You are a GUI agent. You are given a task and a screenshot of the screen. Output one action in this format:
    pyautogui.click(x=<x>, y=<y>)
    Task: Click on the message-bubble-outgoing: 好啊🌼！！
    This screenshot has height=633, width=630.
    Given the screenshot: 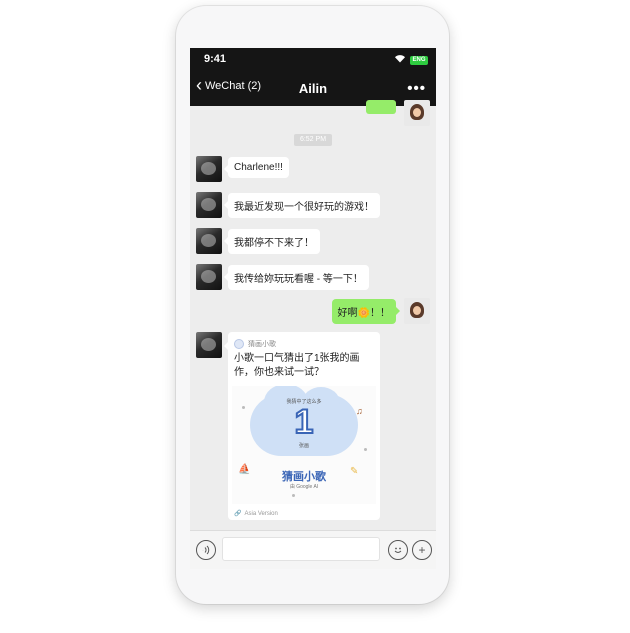 What is the action you would take?
    pyautogui.click(x=366, y=311)
    